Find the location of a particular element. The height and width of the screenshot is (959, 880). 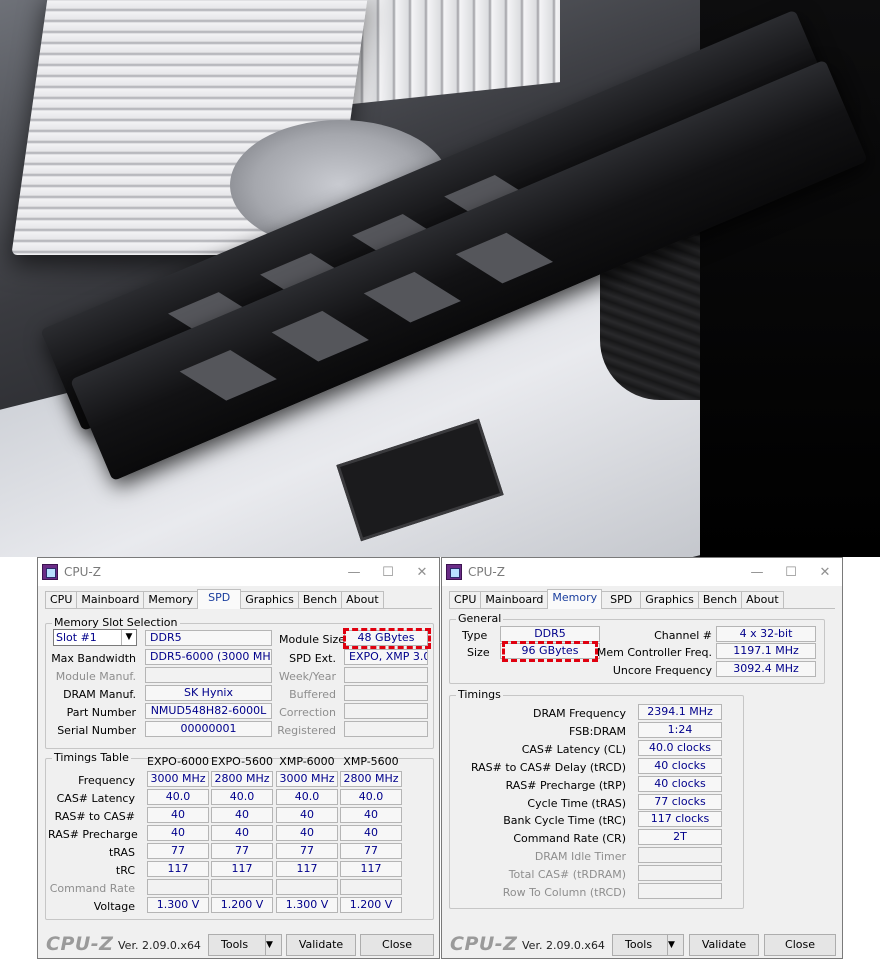

group-title: Memory Slot Selection is located at coordinates (116, 622).